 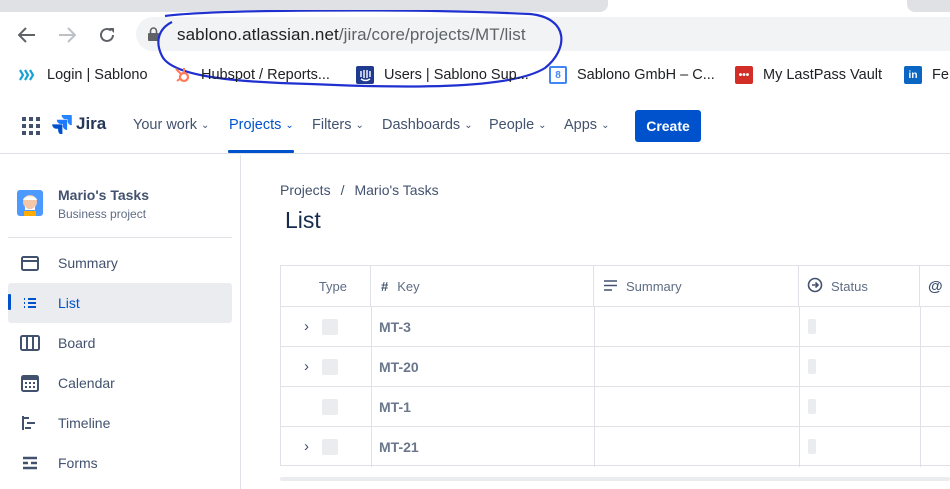 What do you see at coordinates (512, 125) in the screenshot?
I see `nav-label: People` at bounding box center [512, 125].